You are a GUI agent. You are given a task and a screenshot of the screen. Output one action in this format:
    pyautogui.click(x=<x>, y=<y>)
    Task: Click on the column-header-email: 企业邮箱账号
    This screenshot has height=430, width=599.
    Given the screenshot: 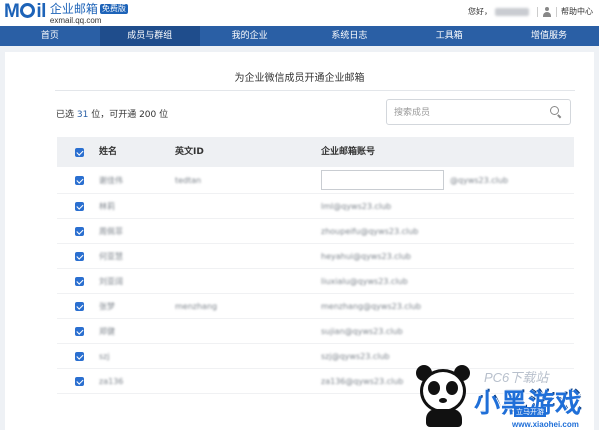 What is the action you would take?
    pyautogui.click(x=348, y=152)
    